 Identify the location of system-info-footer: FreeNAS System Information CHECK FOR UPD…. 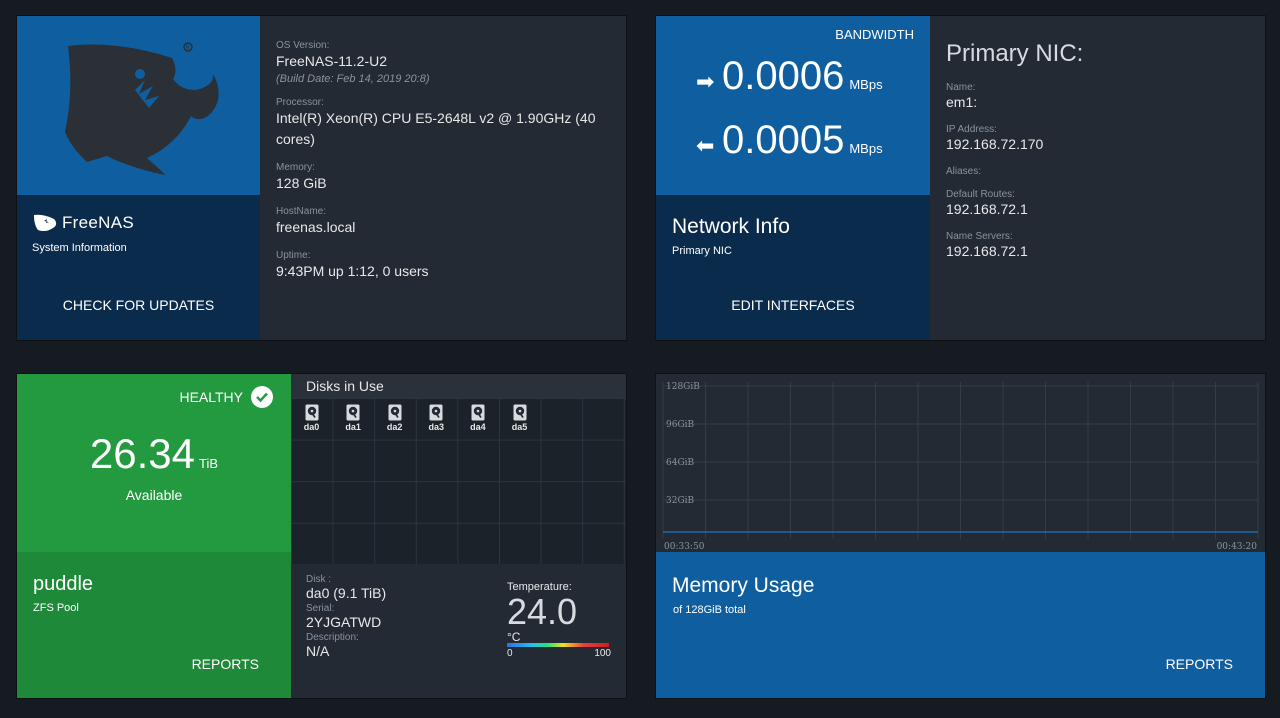
(138, 267).